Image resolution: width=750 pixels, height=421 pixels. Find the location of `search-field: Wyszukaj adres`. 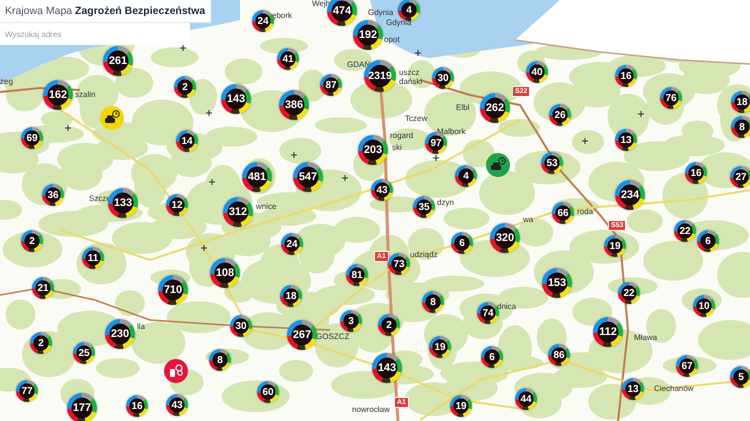

search-field: Wyszukaj adres is located at coordinates (95, 34).